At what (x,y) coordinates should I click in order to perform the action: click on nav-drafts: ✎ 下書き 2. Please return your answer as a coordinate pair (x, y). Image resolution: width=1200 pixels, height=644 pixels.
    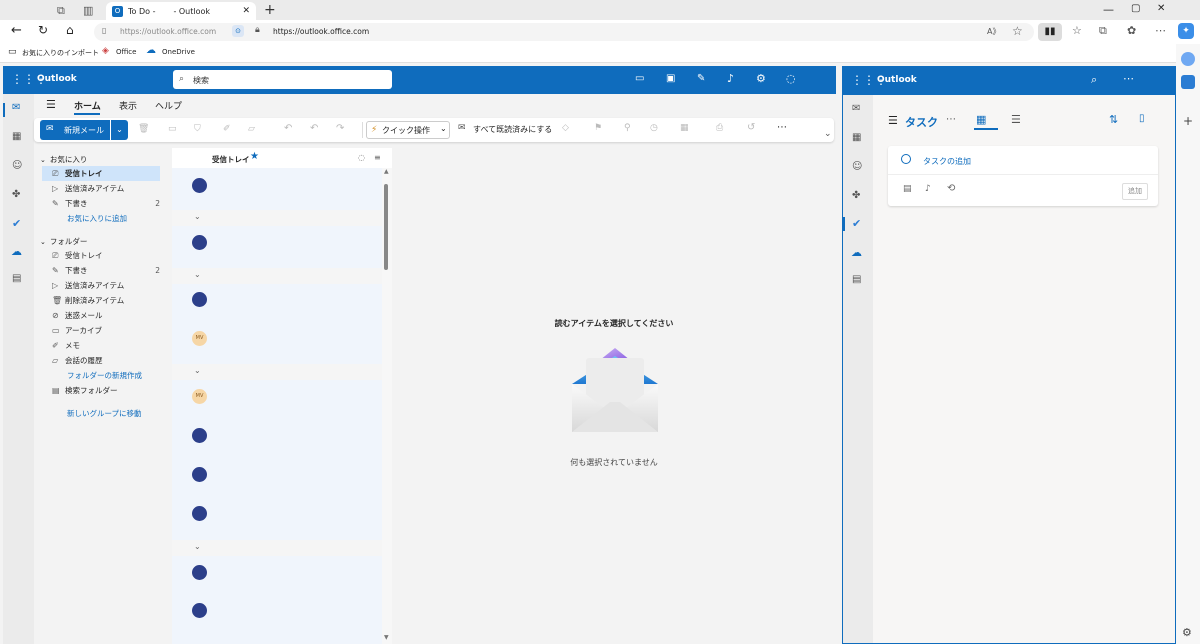
    Looking at the image, I should click on (101, 270).